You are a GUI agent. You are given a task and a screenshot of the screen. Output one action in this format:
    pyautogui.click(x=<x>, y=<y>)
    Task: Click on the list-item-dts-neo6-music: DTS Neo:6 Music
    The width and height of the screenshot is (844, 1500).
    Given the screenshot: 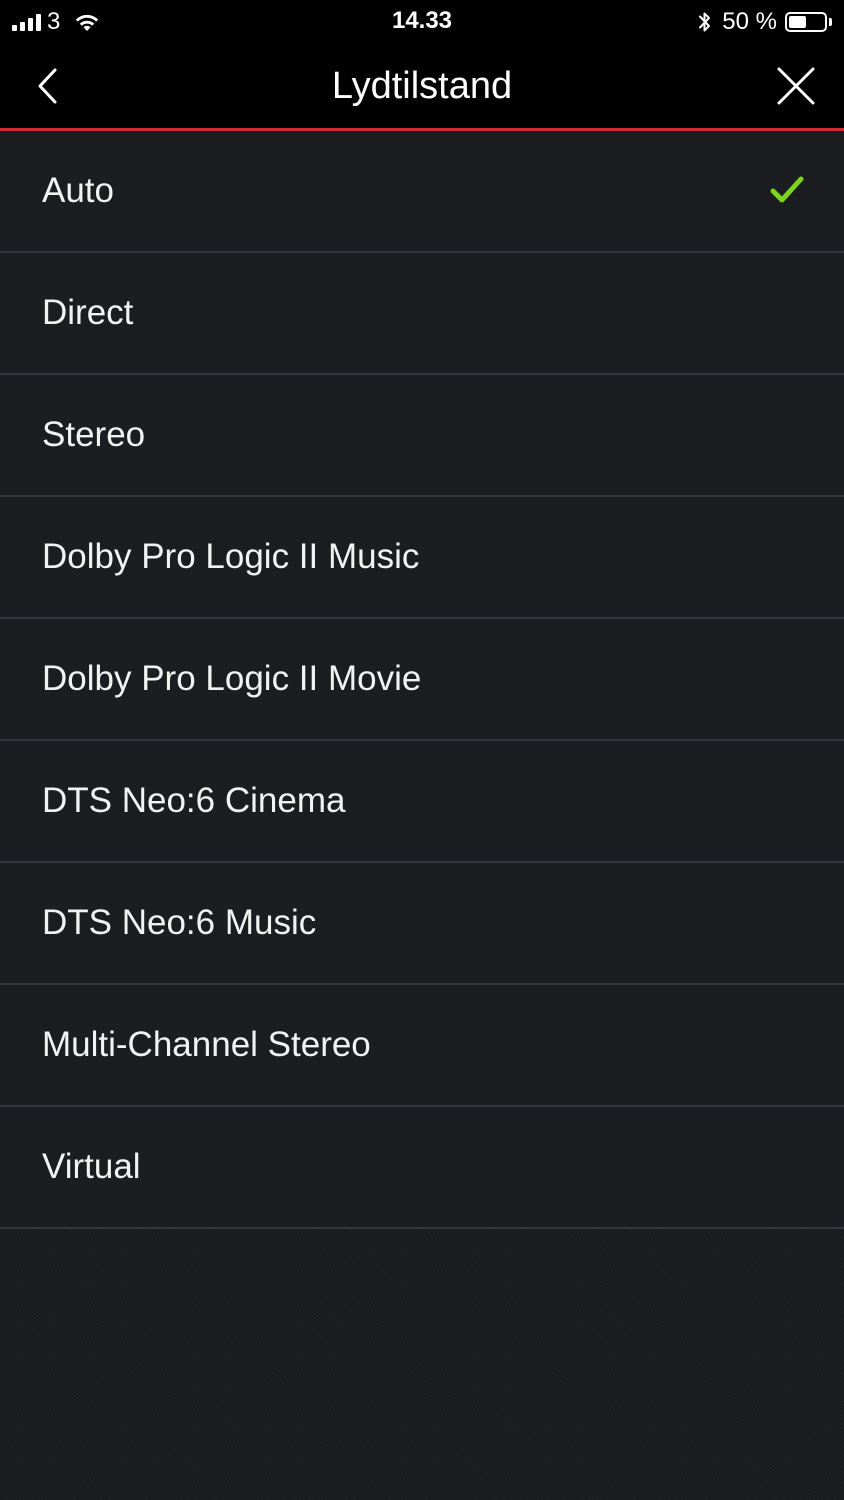 What is the action you would take?
    pyautogui.click(x=422, y=924)
    